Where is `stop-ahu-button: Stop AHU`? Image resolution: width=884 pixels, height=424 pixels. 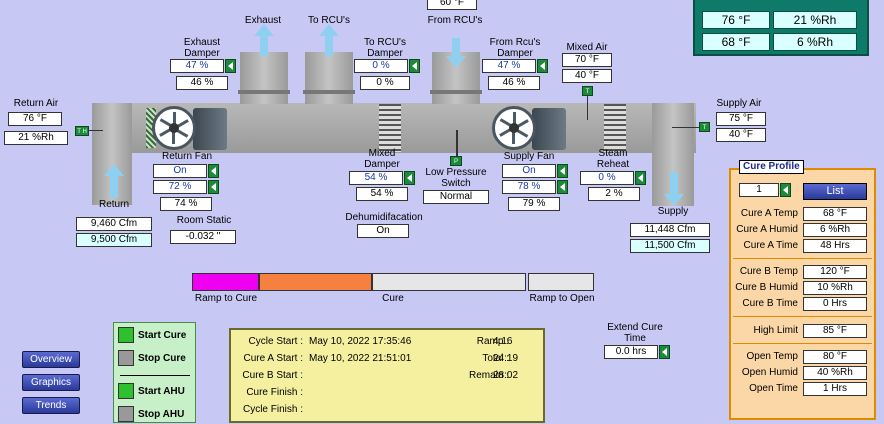 stop-ahu-button: Stop AHU is located at coordinates (151, 415).